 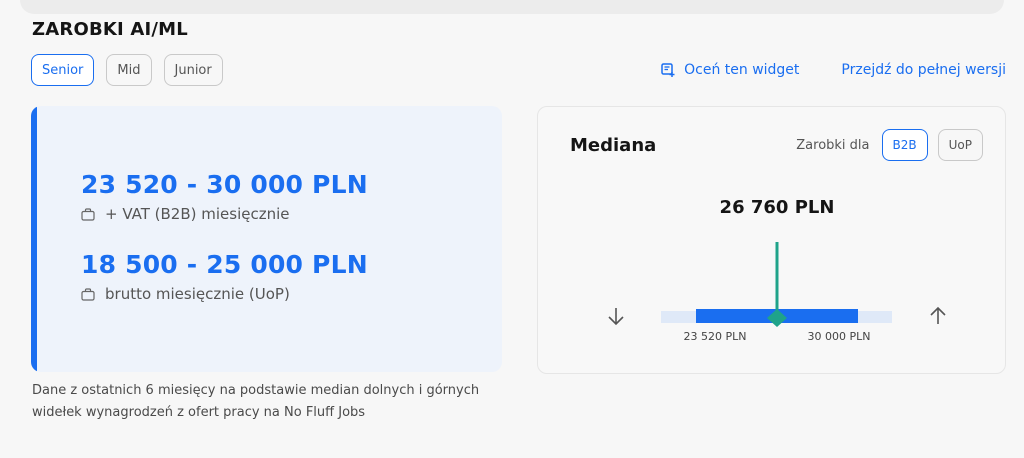 What do you see at coordinates (63, 70) in the screenshot?
I see `tab-senior: Senior` at bounding box center [63, 70].